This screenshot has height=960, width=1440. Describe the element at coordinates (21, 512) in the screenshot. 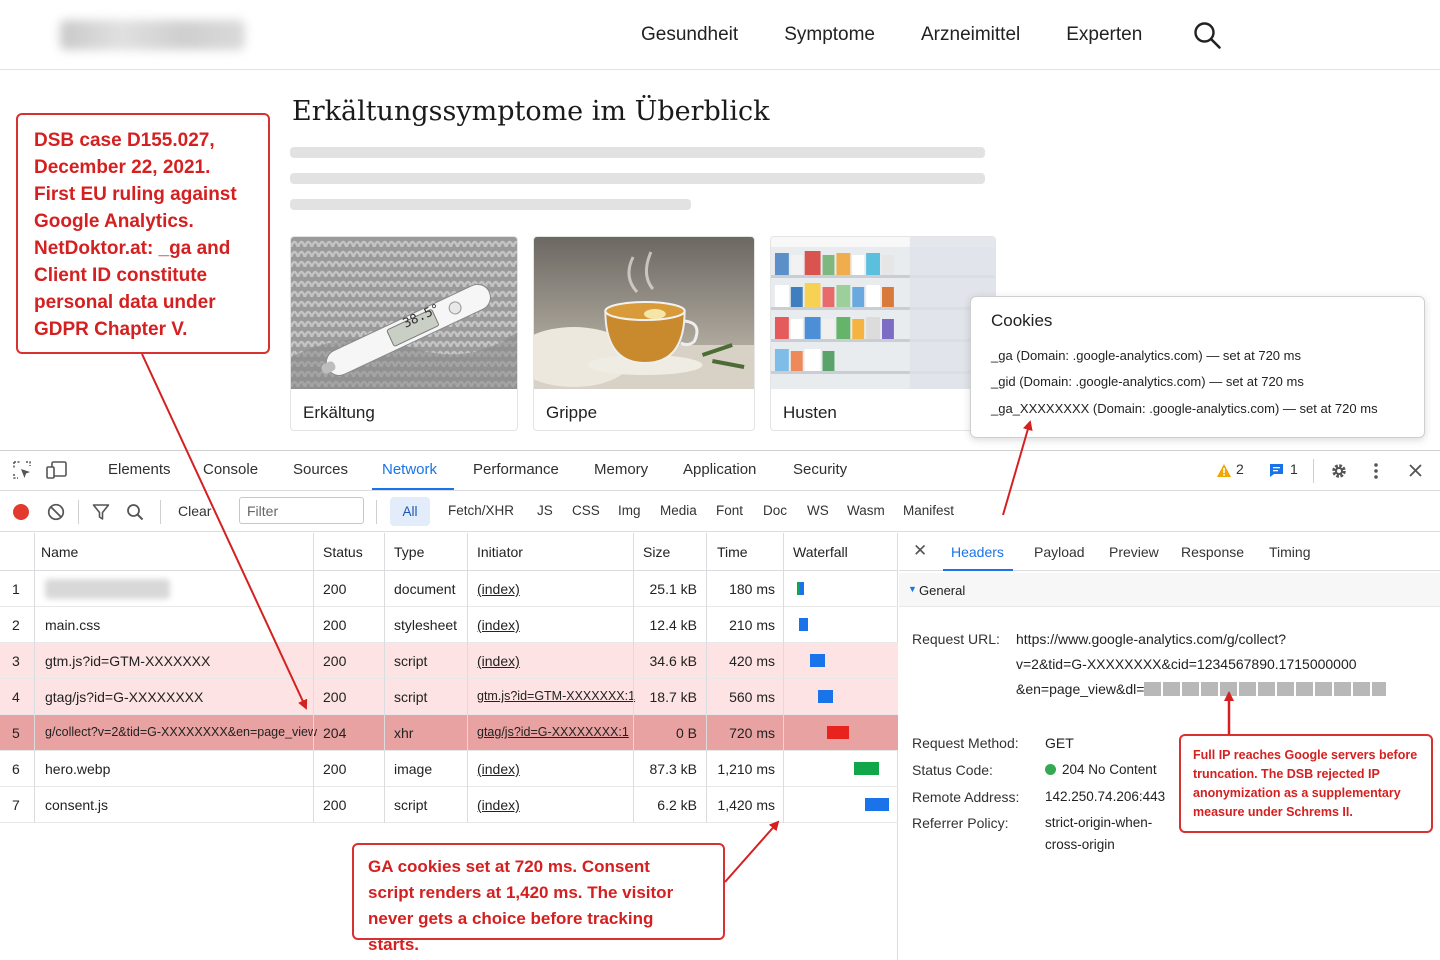

I see `record-icon` at that location.